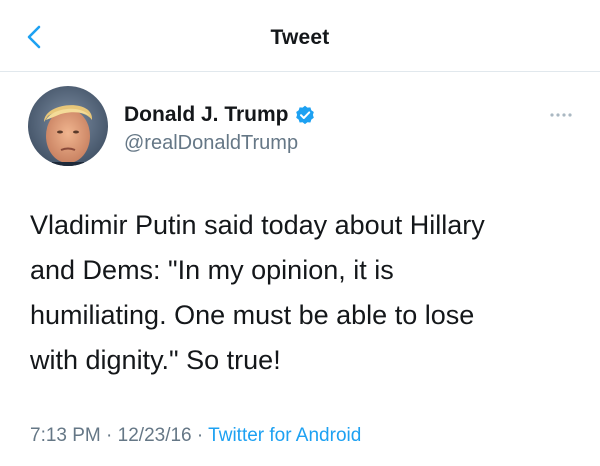  Describe the element at coordinates (65, 435) in the screenshot. I see `tweet-time: 7:13 PM` at that location.